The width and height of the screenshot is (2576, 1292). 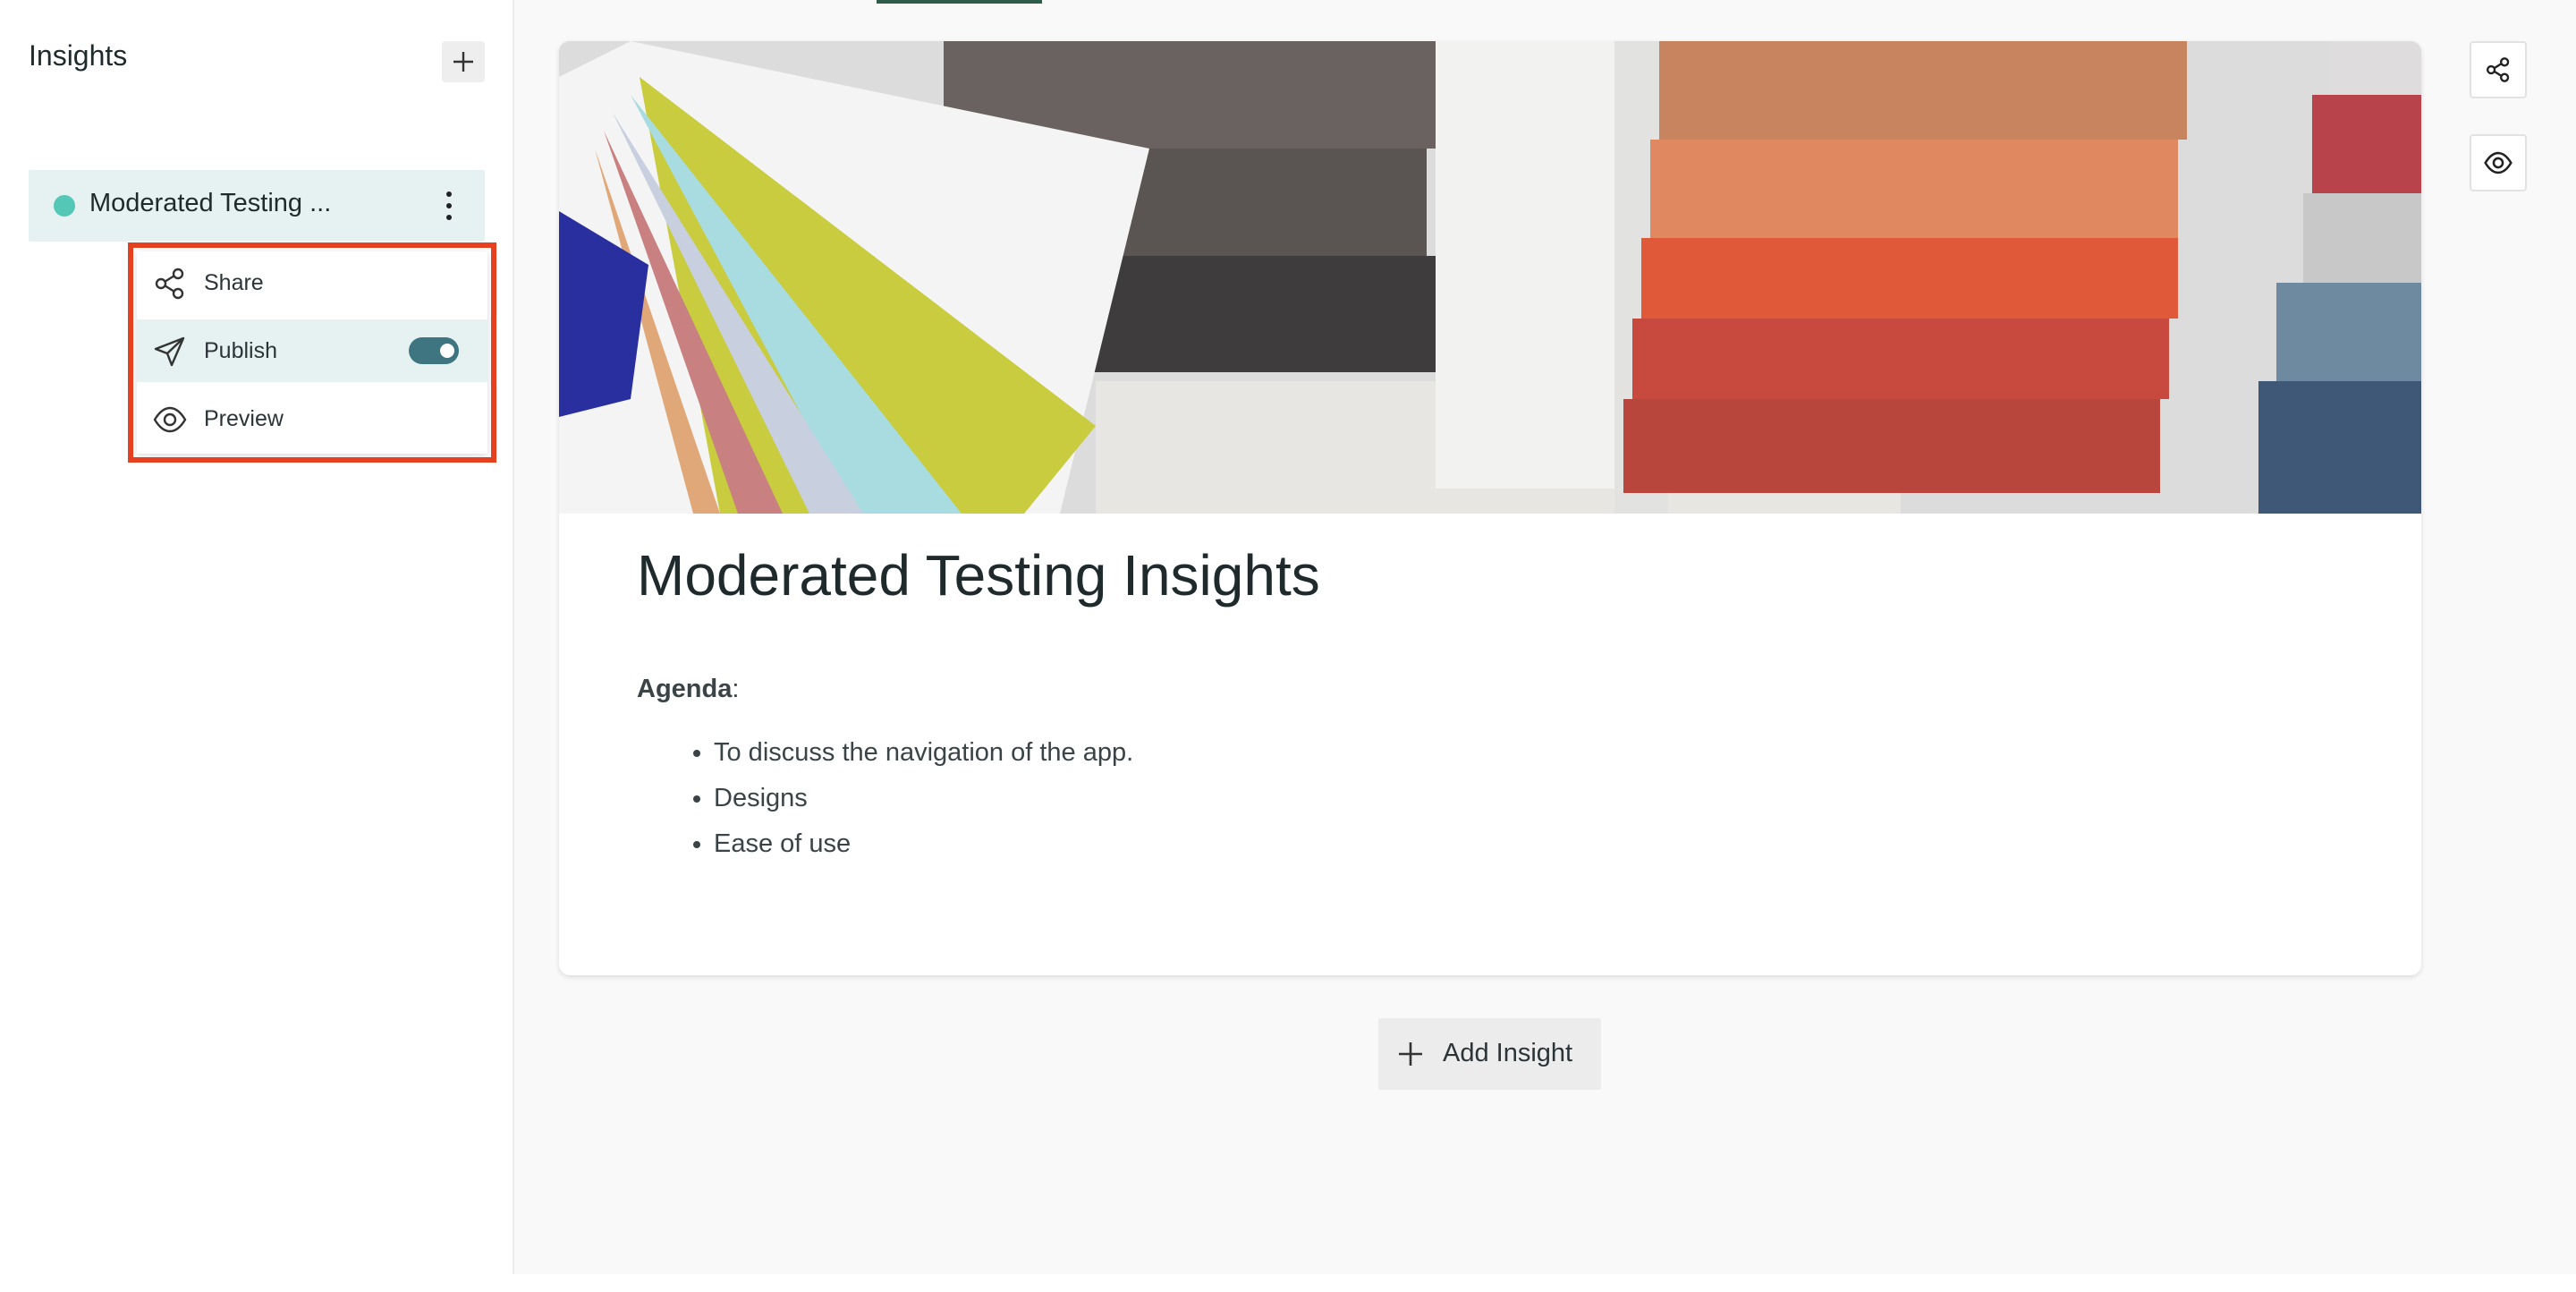 I want to click on add-insight-button: Add Insight, so click(x=1489, y=1054).